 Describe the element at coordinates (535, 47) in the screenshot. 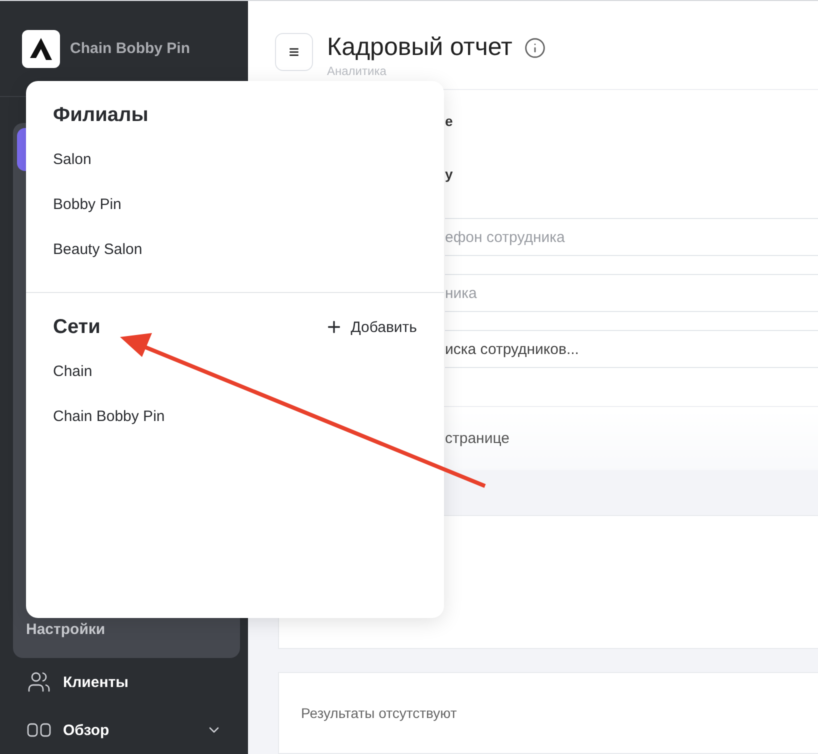

I see `info-icon` at that location.